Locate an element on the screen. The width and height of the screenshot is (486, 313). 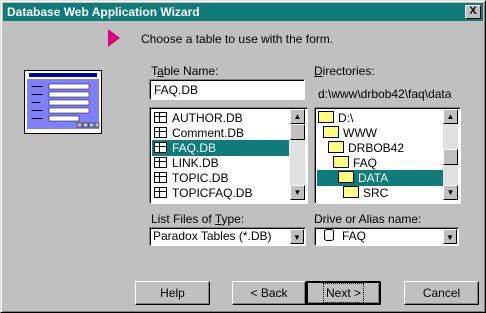
file-type-label: List Files of Type: is located at coordinates (198, 219).